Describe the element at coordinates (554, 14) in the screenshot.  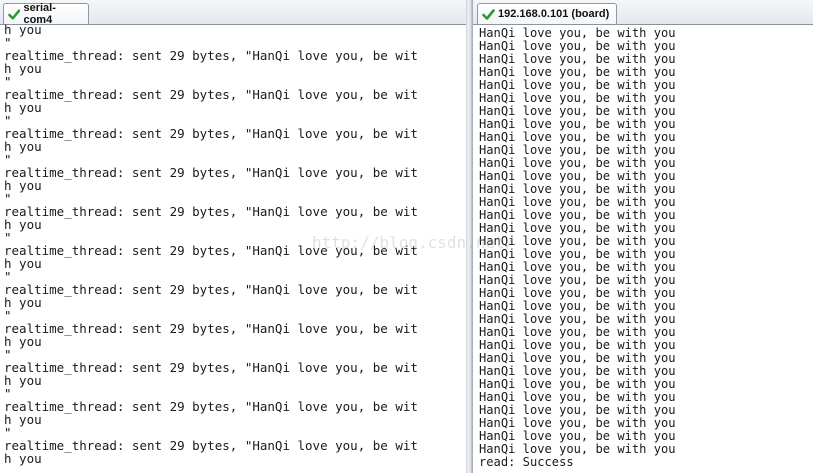
I see `tab-label: 192.168.0.101 (board)` at that location.